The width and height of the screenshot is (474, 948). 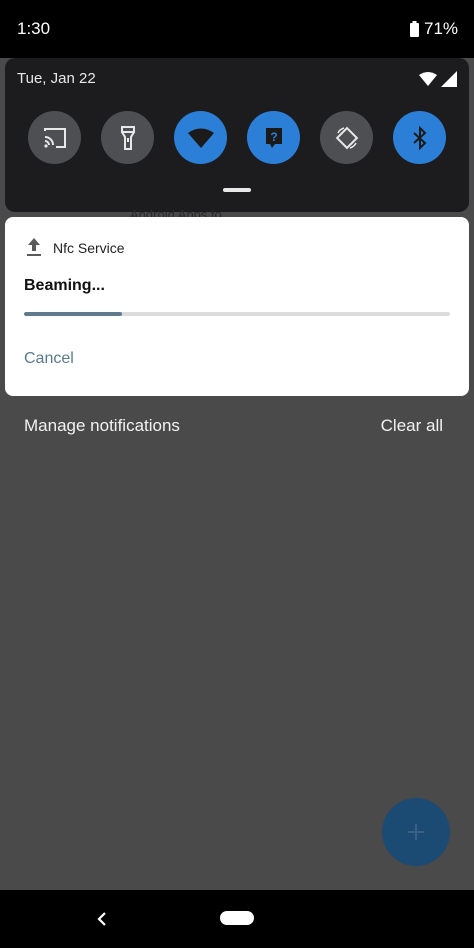 What do you see at coordinates (412, 426) in the screenshot?
I see `clear-all-button: Clear all` at bounding box center [412, 426].